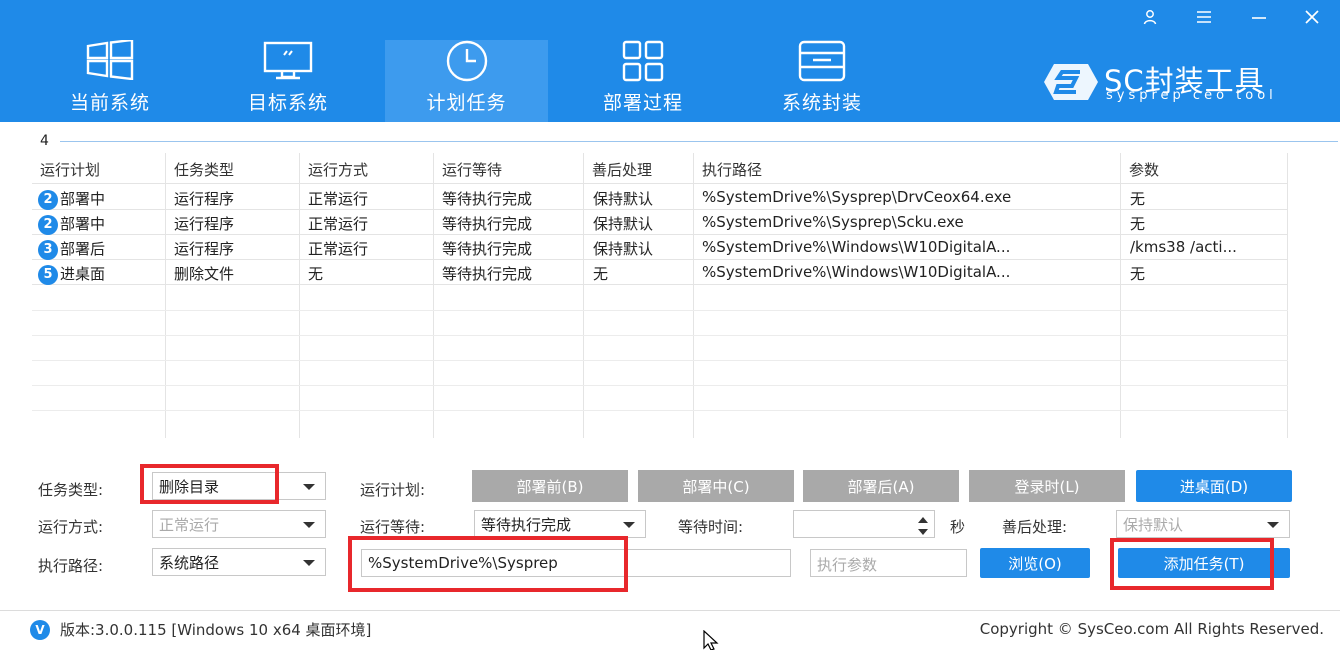  What do you see at coordinates (204, 169) in the screenshot?
I see `column-header: 任务类型` at bounding box center [204, 169].